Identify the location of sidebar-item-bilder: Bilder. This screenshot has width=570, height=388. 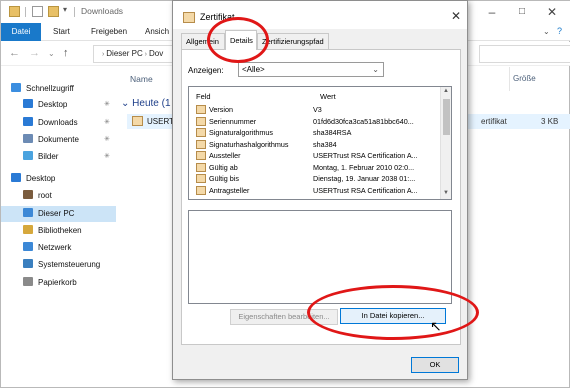
(40, 157).